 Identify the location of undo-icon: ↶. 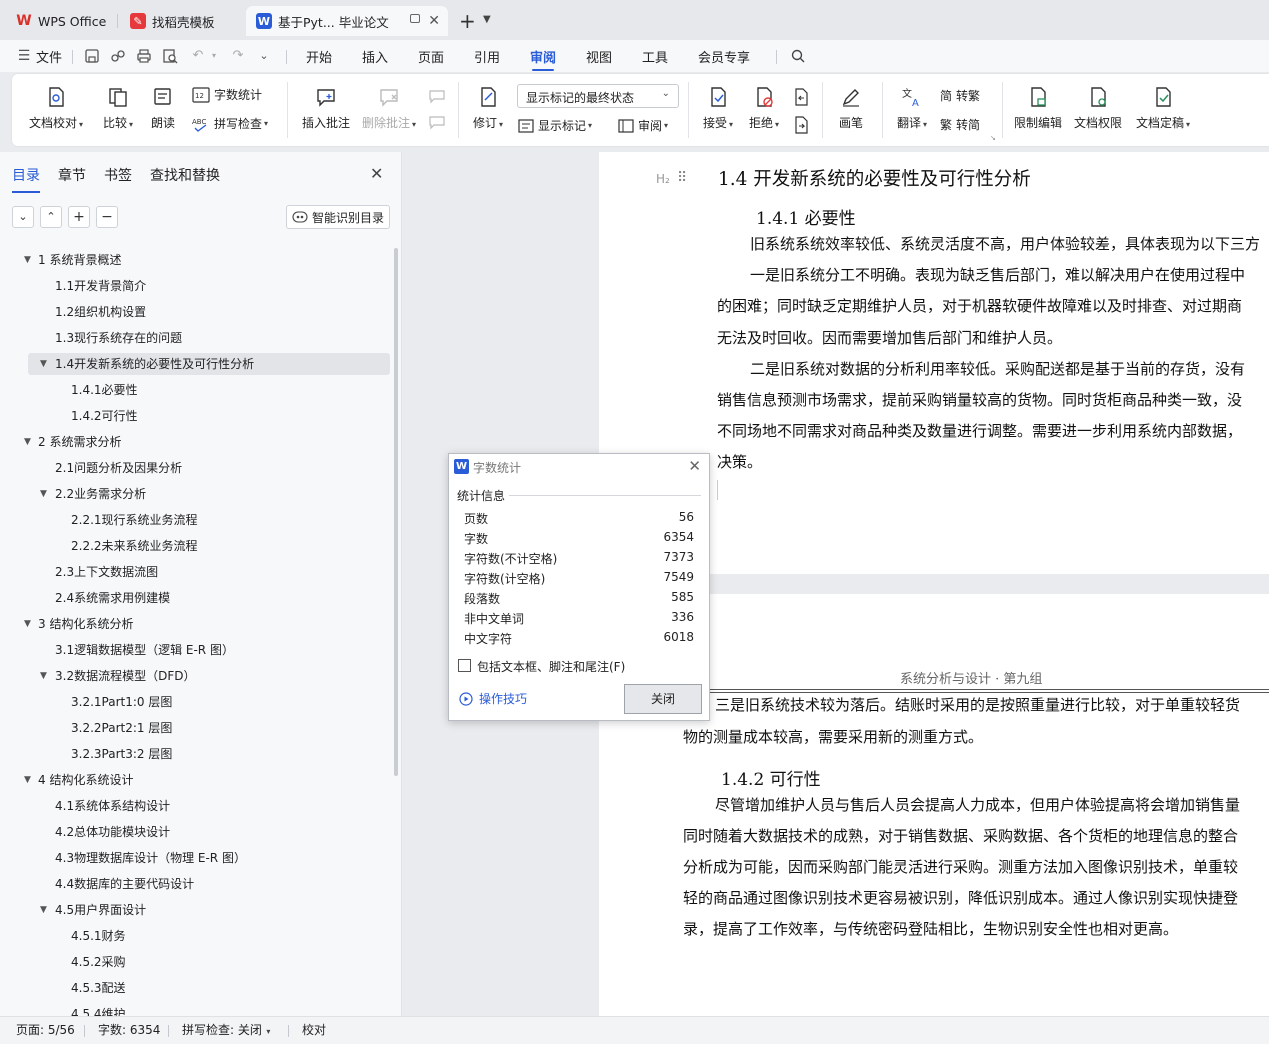
(198, 56).